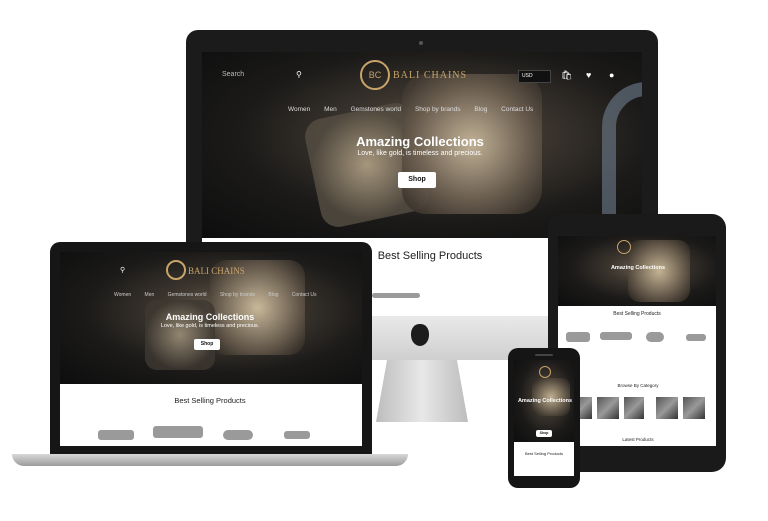 This screenshot has width=768, height=521. Describe the element at coordinates (545, 372) in the screenshot. I see `phone-brand-logo` at that location.